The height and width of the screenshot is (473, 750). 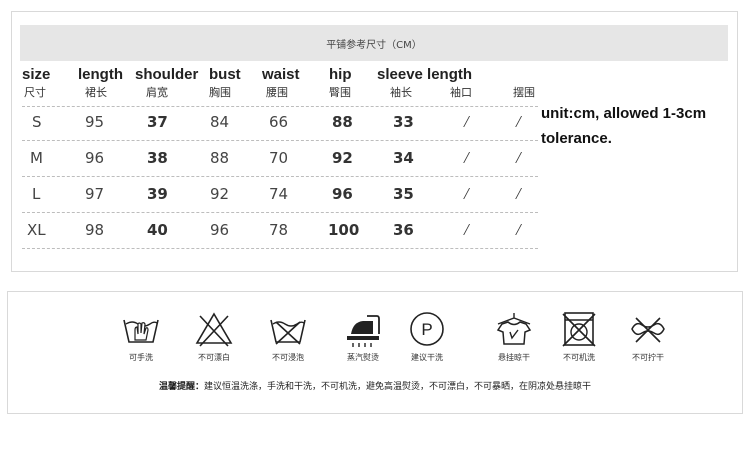 I want to click on header-waist-en: waist, so click(x=281, y=74).